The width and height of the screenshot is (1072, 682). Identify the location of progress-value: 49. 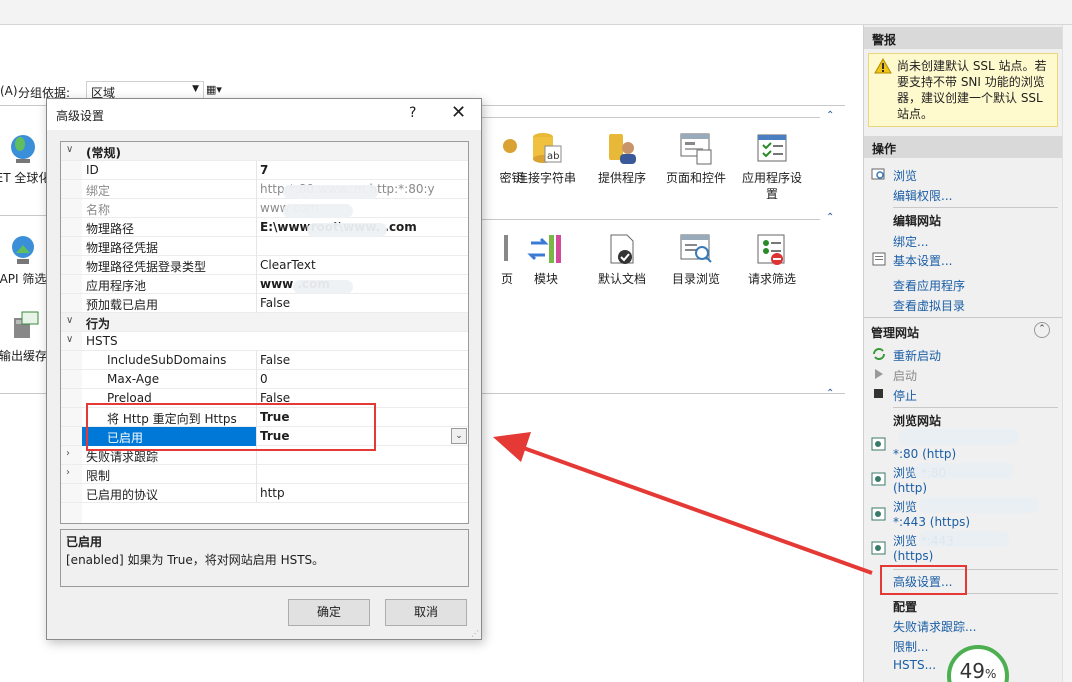
(972, 670).